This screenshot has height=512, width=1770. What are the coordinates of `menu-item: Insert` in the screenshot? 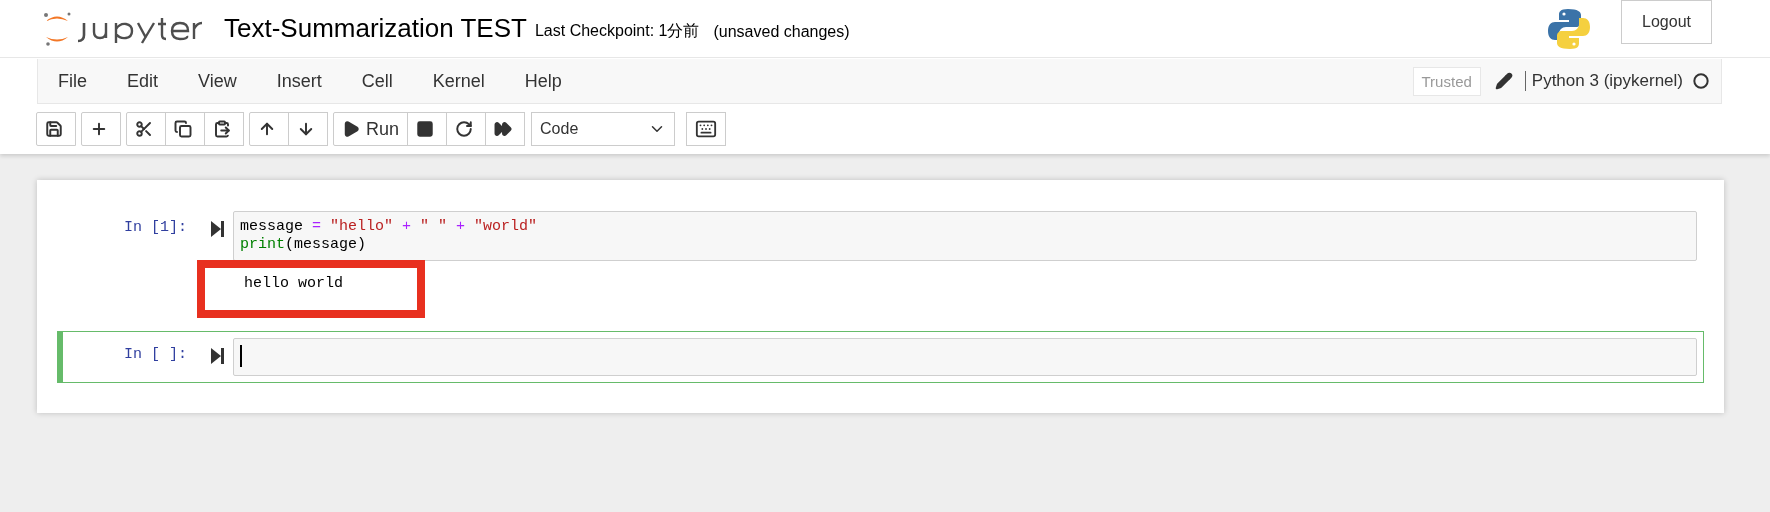 It's located at (299, 81).